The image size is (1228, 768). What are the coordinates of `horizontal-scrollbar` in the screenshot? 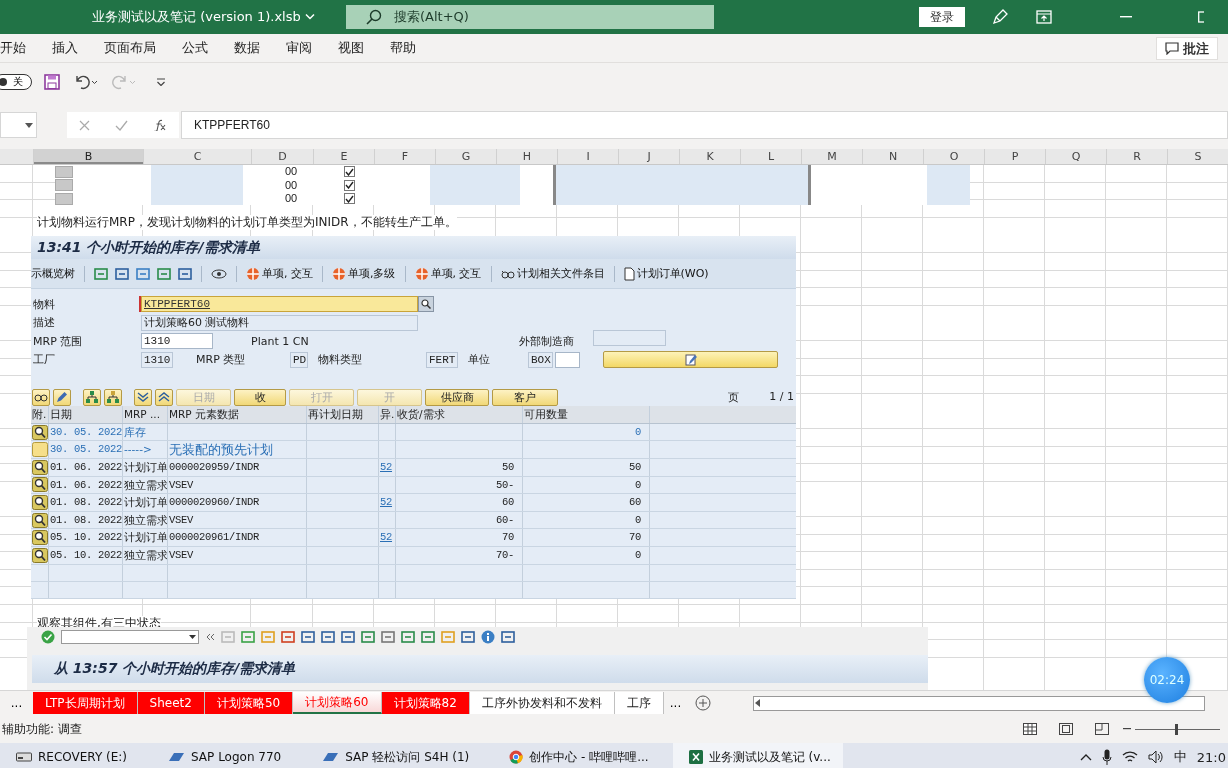 It's located at (979, 703).